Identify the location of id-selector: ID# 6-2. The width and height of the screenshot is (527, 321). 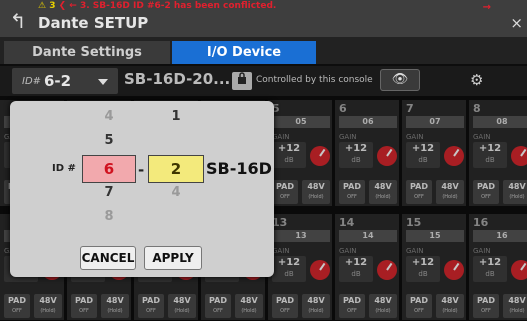
(65, 81).